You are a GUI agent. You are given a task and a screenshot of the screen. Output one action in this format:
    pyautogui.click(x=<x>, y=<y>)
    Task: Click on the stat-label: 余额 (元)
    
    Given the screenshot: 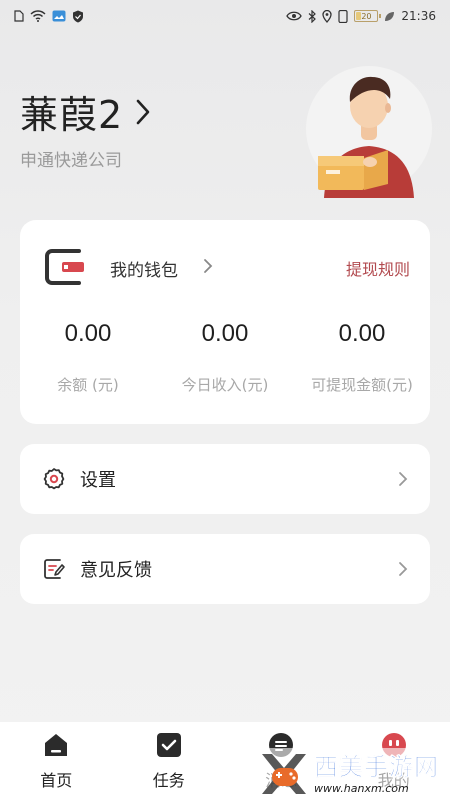 What is the action you would take?
    pyautogui.click(x=88, y=385)
    